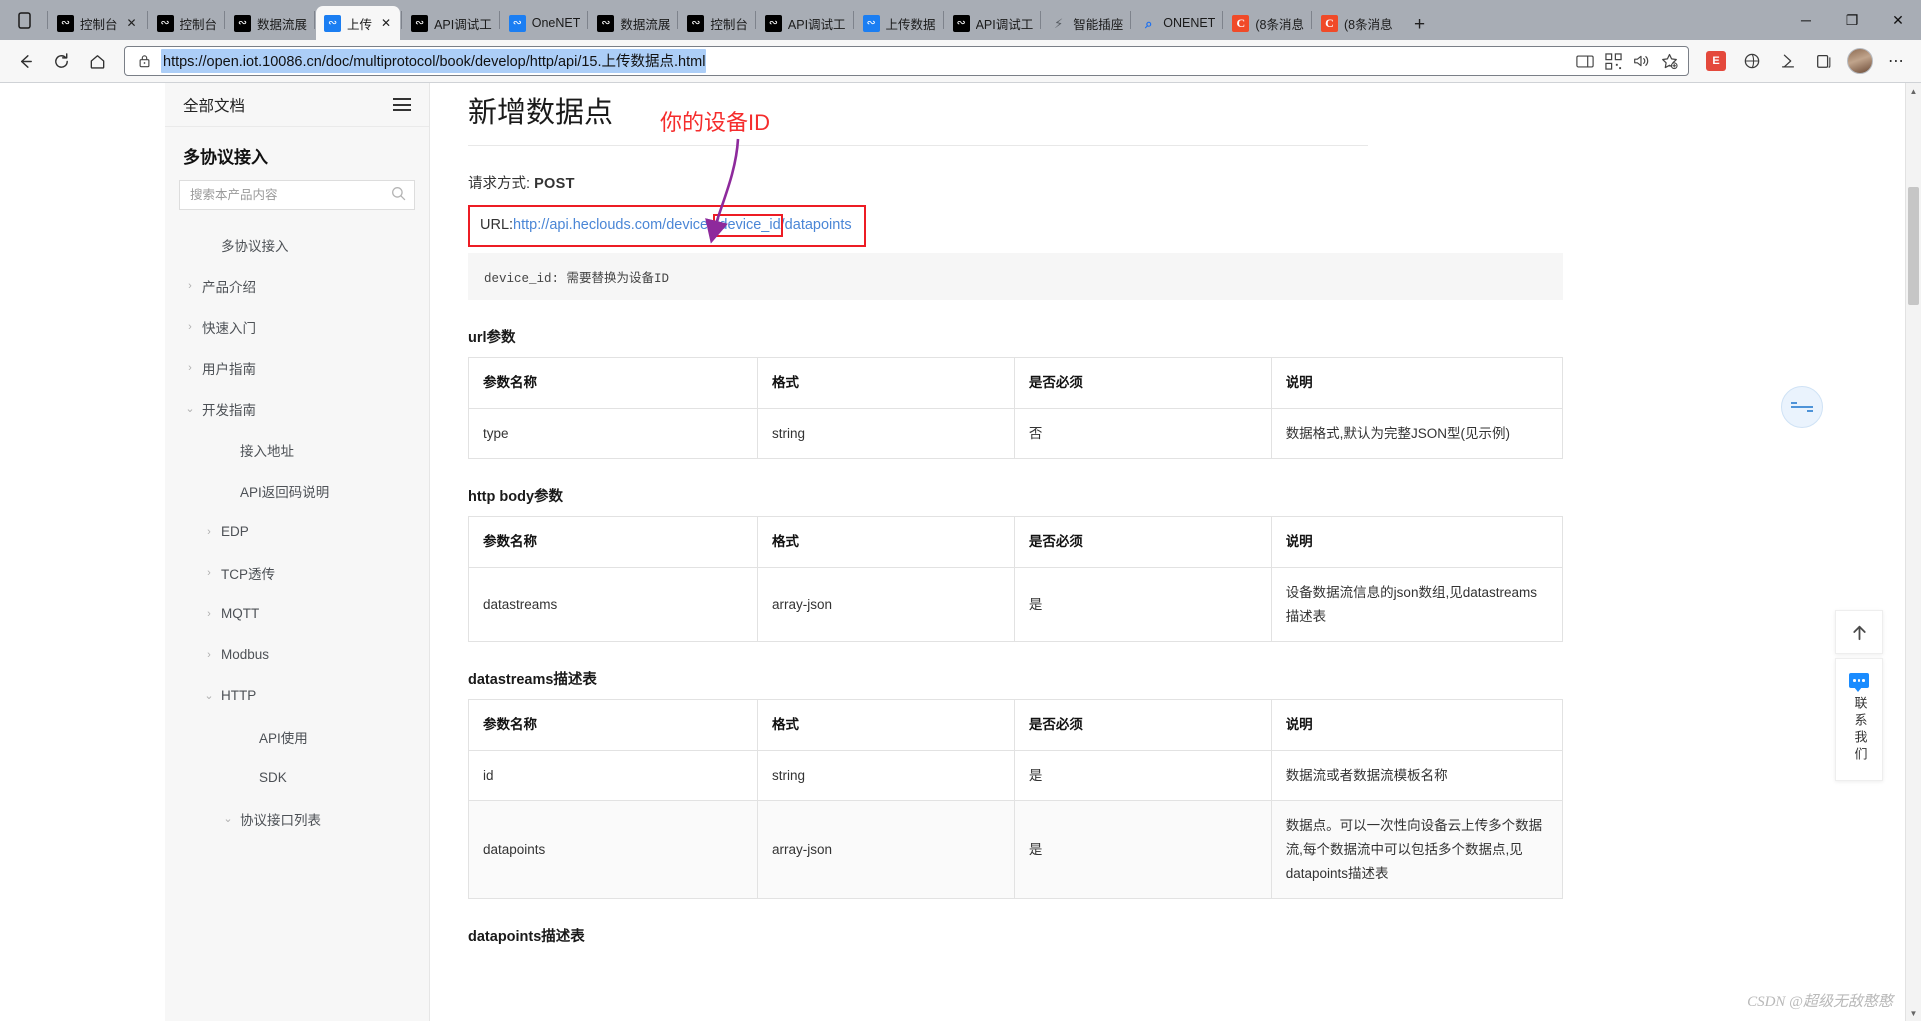 The width and height of the screenshot is (1921, 1021). What do you see at coordinates (97, 23) in the screenshot?
I see `browser-tab: ∾ 控制台 ✕` at bounding box center [97, 23].